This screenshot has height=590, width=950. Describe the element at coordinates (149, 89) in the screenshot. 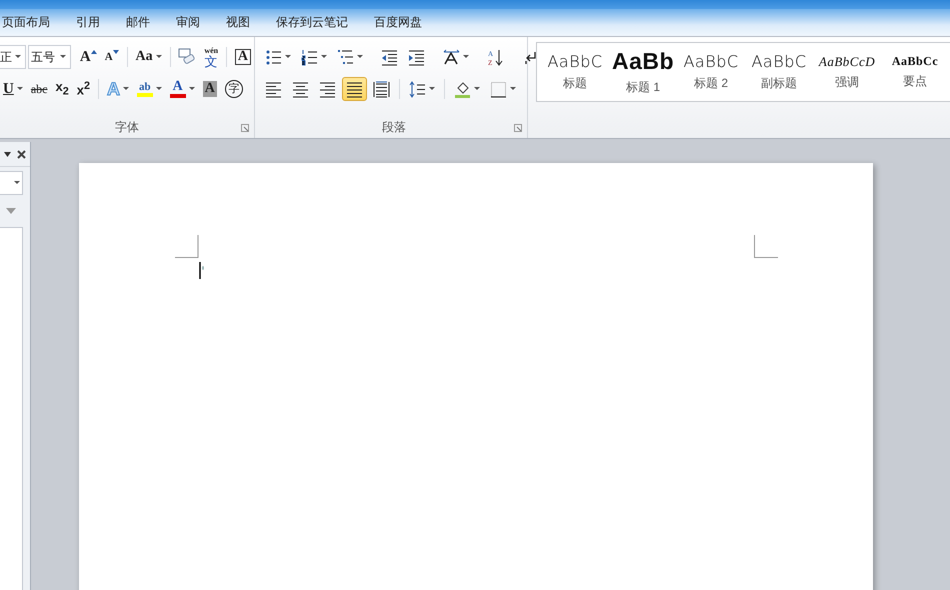

I see `highlight-button: ab` at that location.